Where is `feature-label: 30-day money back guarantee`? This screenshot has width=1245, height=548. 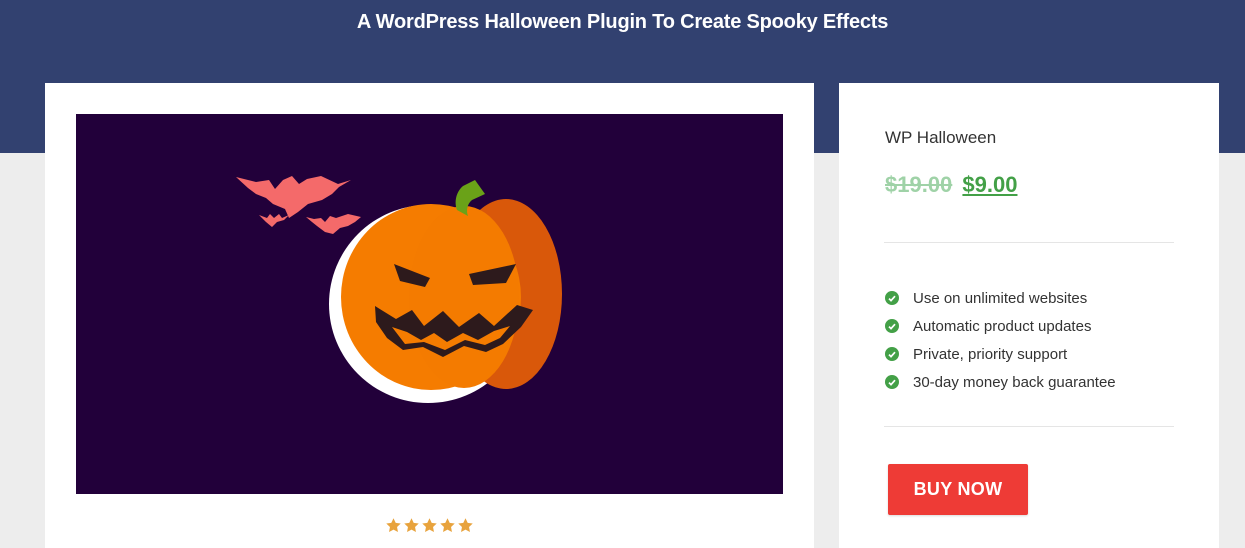
feature-label: 30-day money back guarantee is located at coordinates (1014, 382).